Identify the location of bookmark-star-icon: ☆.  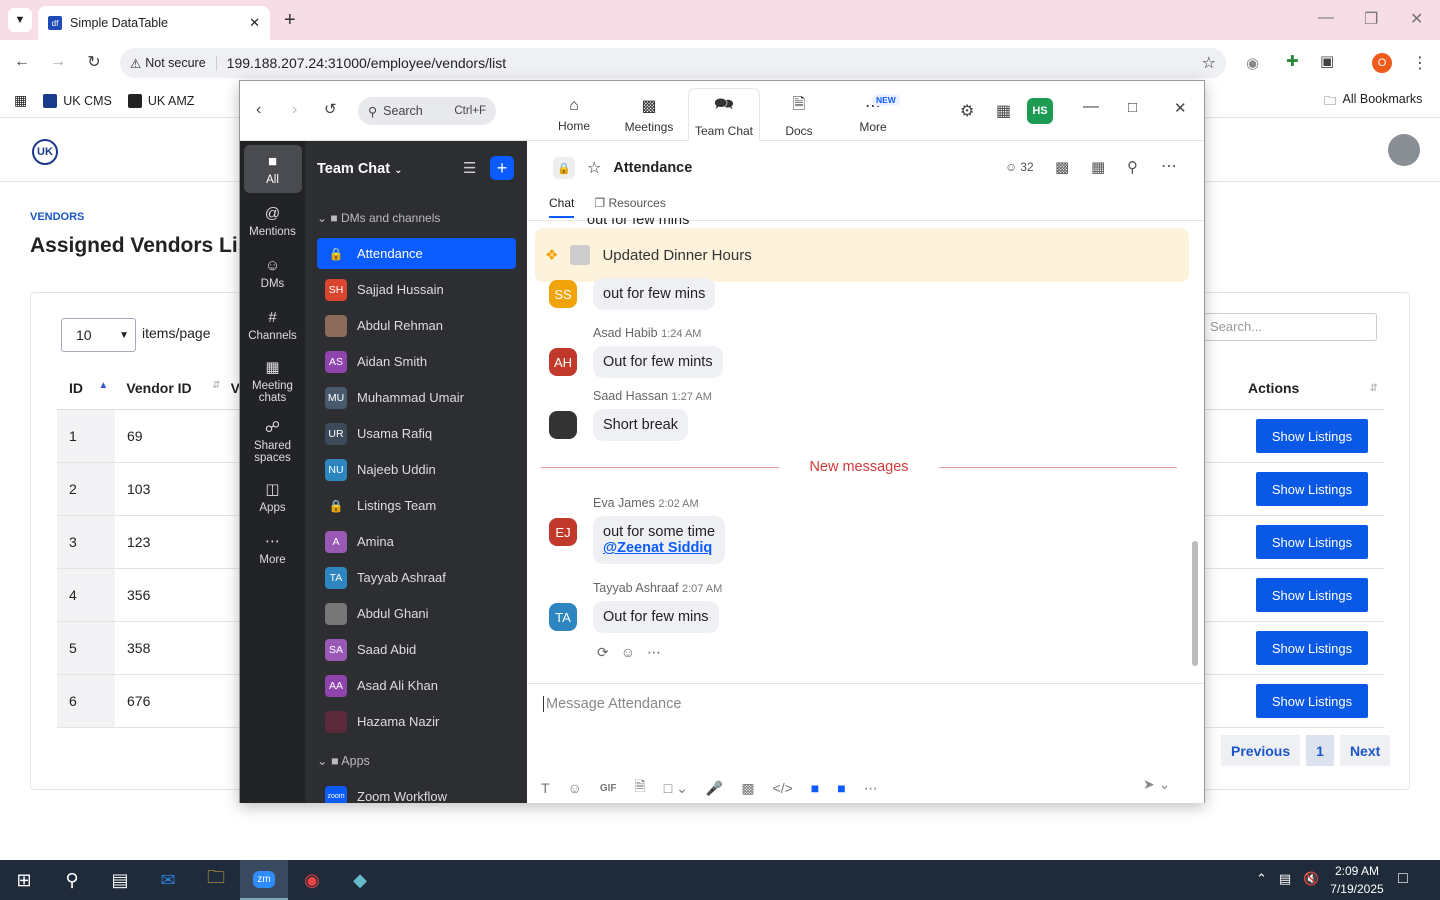
(1209, 63).